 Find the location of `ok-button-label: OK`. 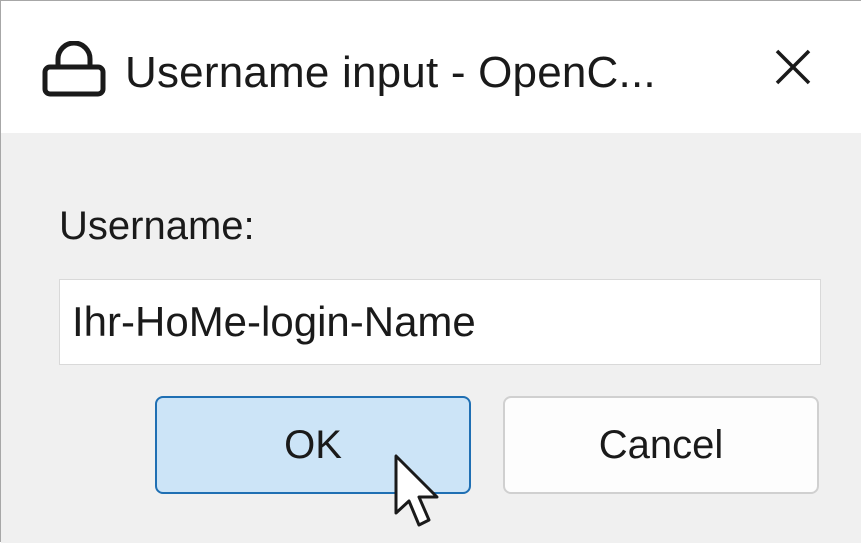

ok-button-label: OK is located at coordinates (313, 444).